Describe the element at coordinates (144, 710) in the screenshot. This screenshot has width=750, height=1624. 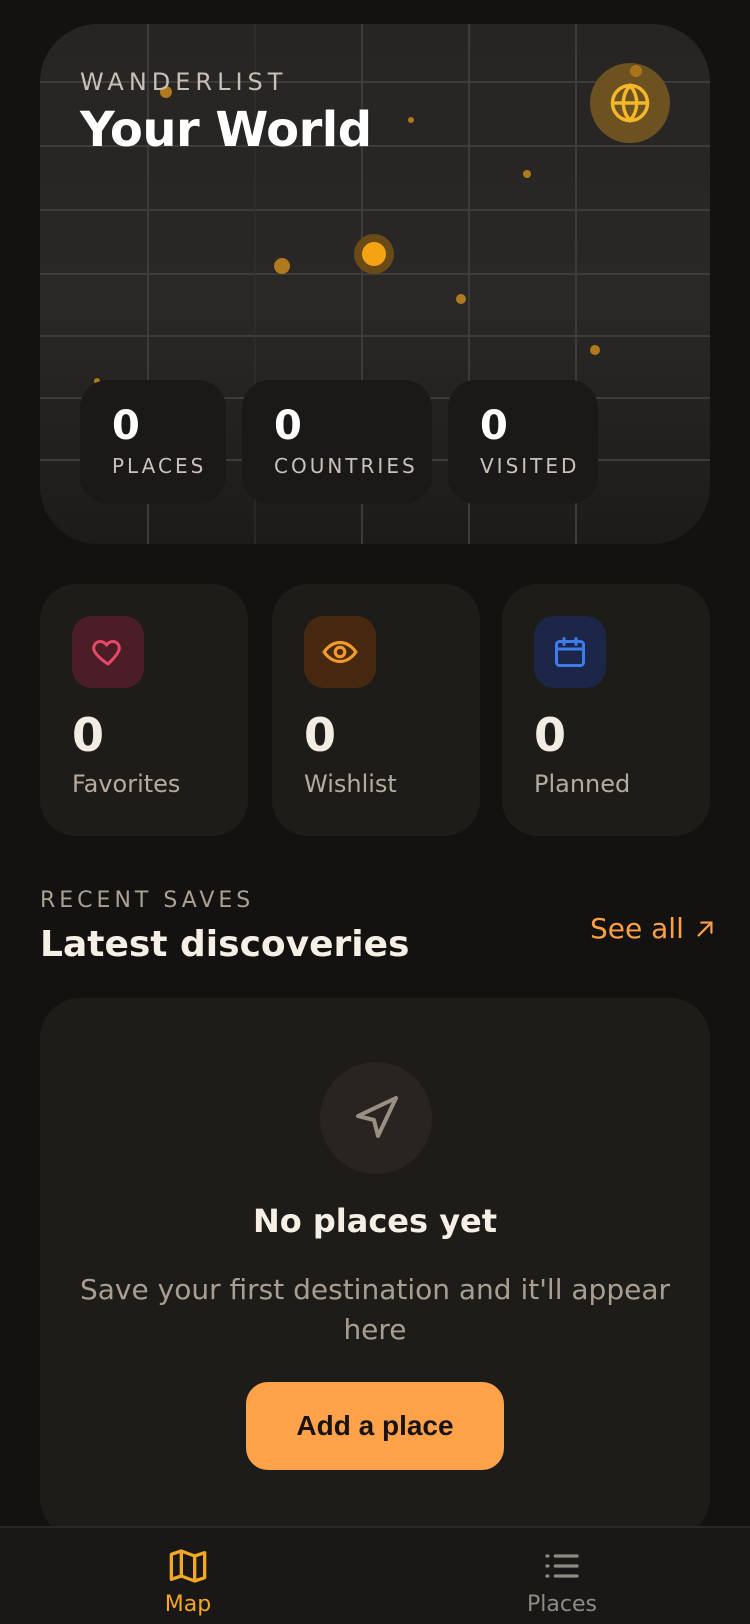
I see `favorites-card: 0 Favorites` at that location.